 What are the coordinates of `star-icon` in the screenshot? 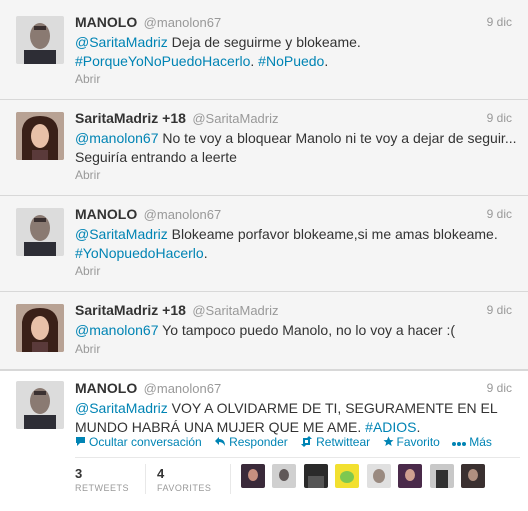 It's located at (388, 441).